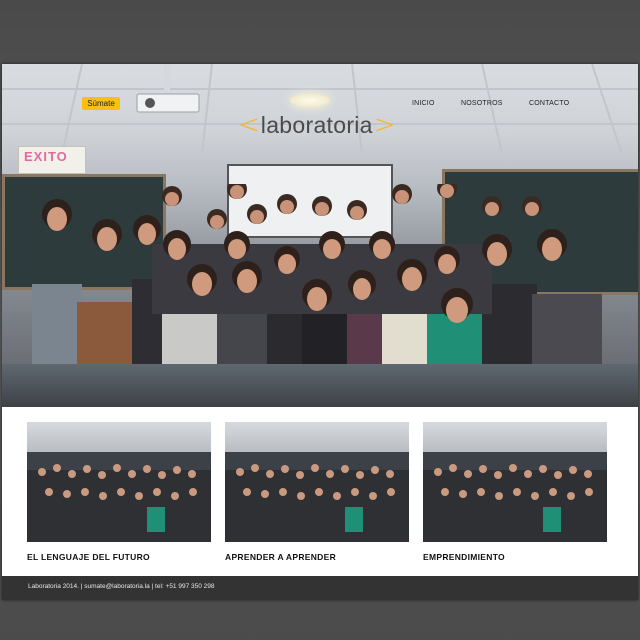  What do you see at coordinates (384, 125) in the screenshot?
I see `logo-bracket-right: >` at bounding box center [384, 125].